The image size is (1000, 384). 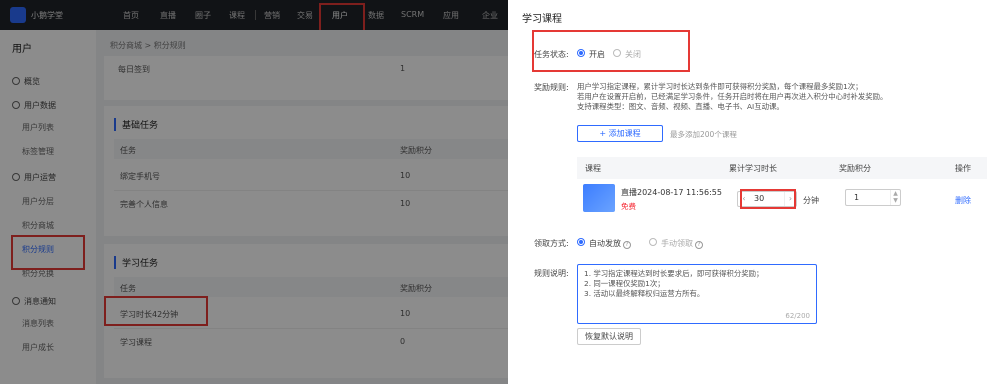 I want to click on duration-unit: 分钟, so click(x=811, y=200).